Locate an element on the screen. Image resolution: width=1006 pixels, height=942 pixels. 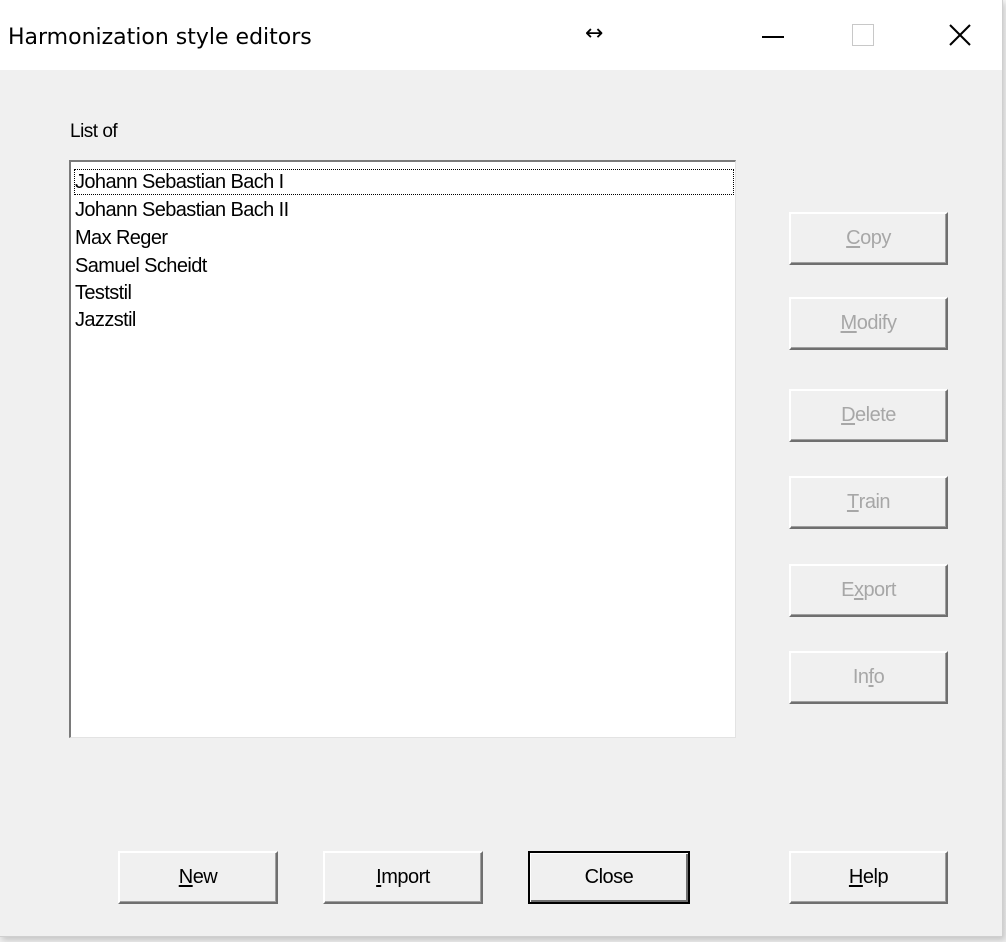
copy-label-mnemonic: C is located at coordinates (853, 238).